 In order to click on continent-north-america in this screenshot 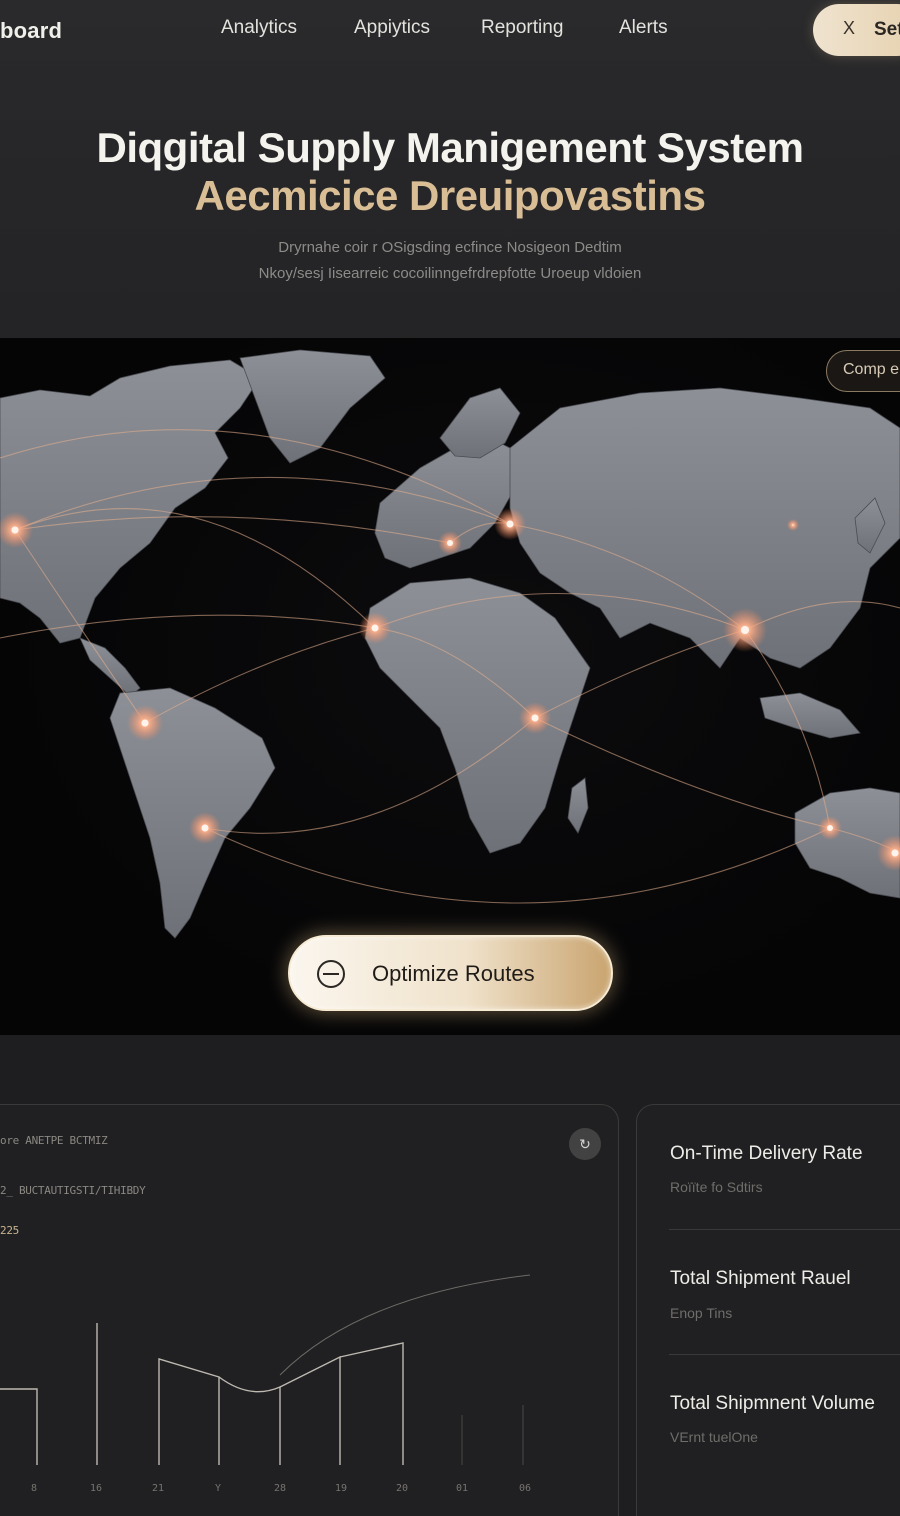, I will do `click(130, 501)`.